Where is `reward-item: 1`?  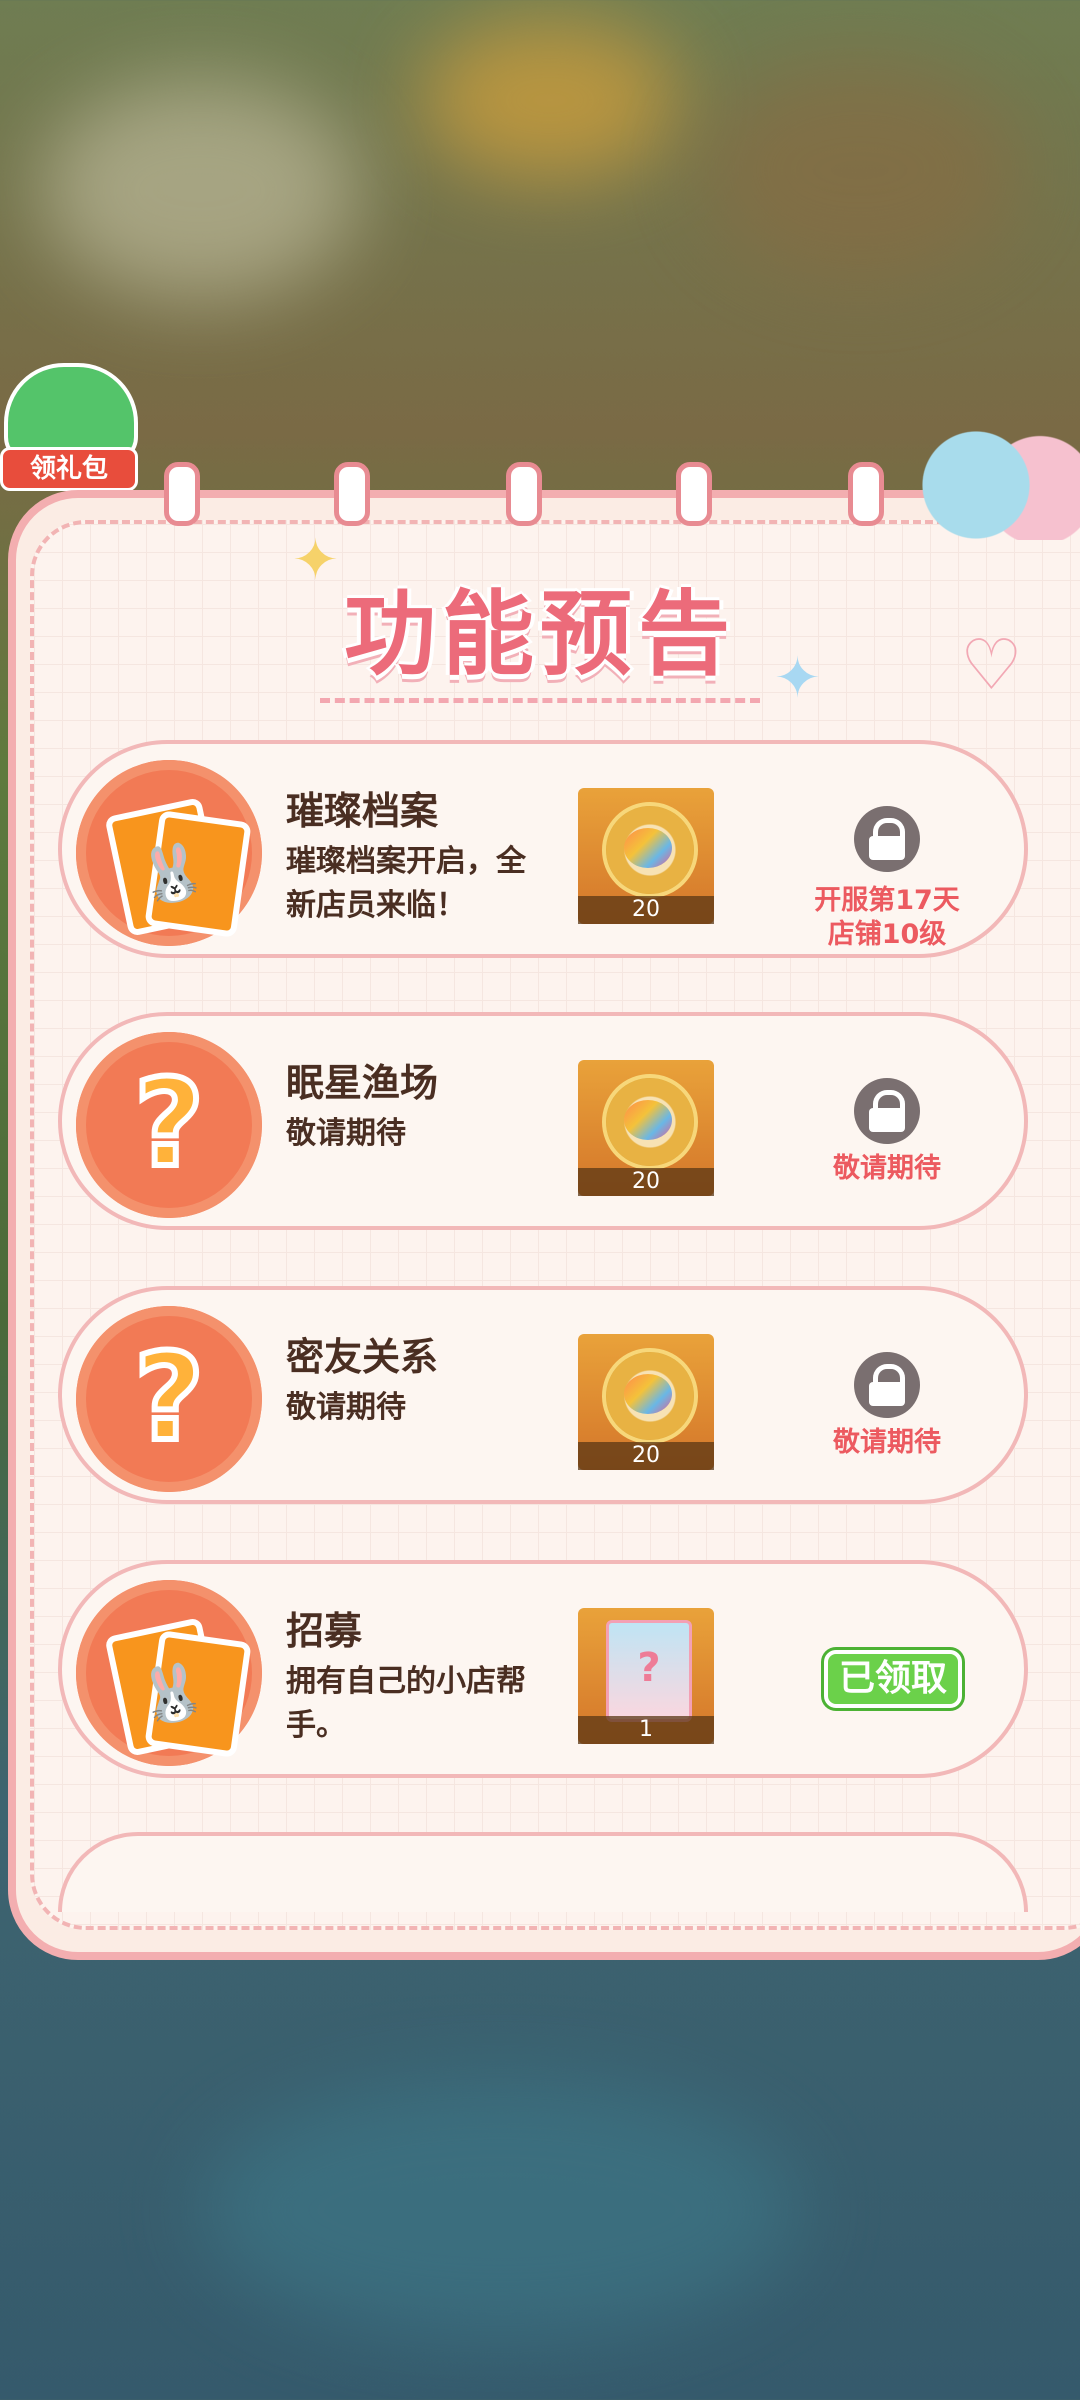 reward-item: 1 is located at coordinates (646, 1676).